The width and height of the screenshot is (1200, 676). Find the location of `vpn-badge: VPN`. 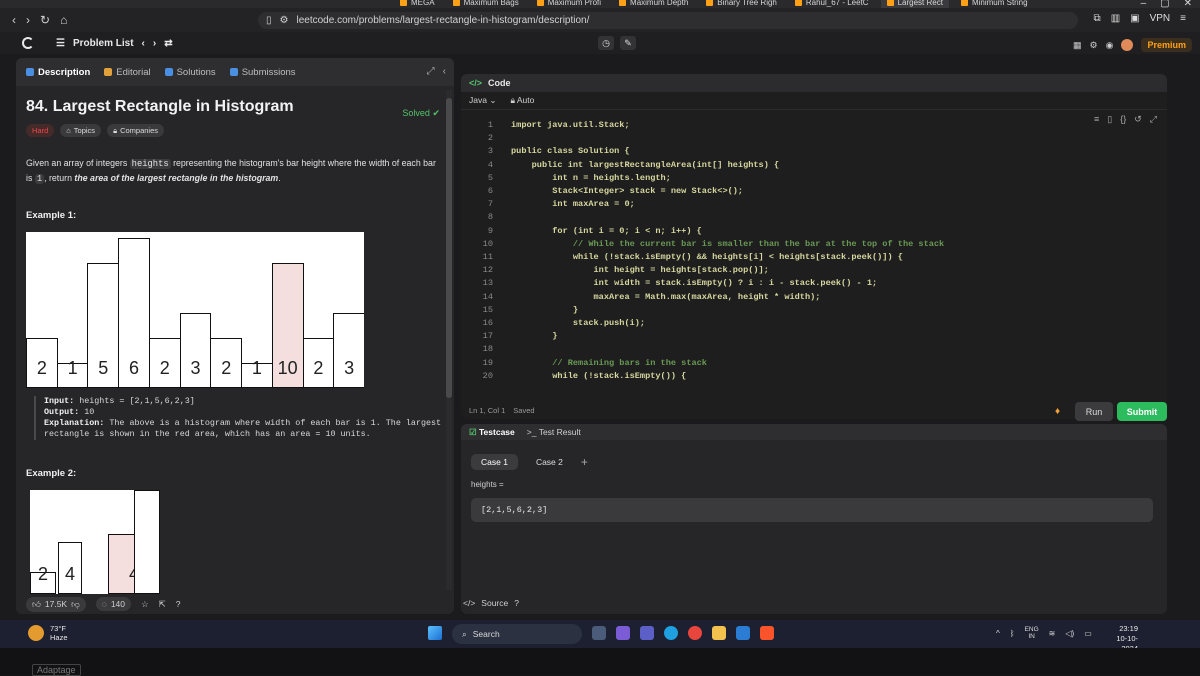

vpn-badge: VPN is located at coordinates (1160, 18).